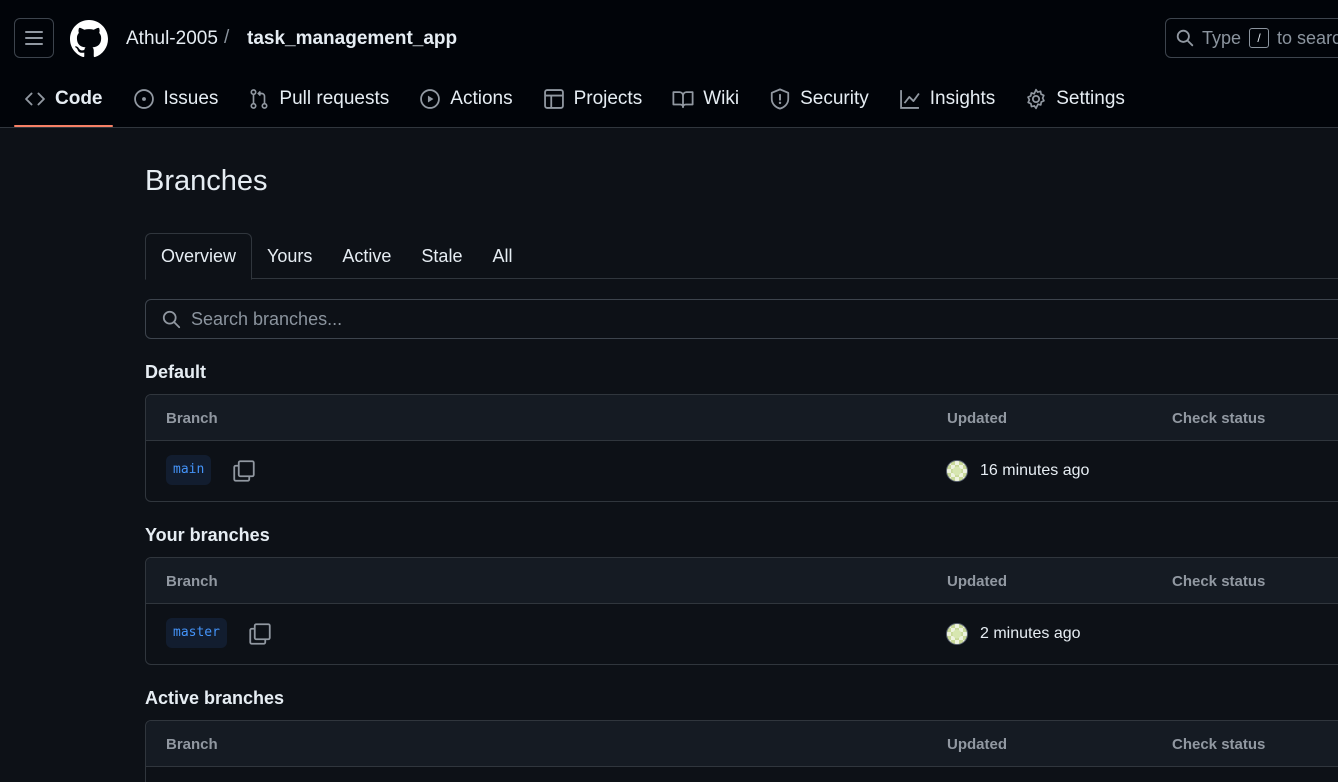 Image resolution: width=1338 pixels, height=782 pixels. What do you see at coordinates (35, 99) in the screenshot?
I see `code-icon` at bounding box center [35, 99].